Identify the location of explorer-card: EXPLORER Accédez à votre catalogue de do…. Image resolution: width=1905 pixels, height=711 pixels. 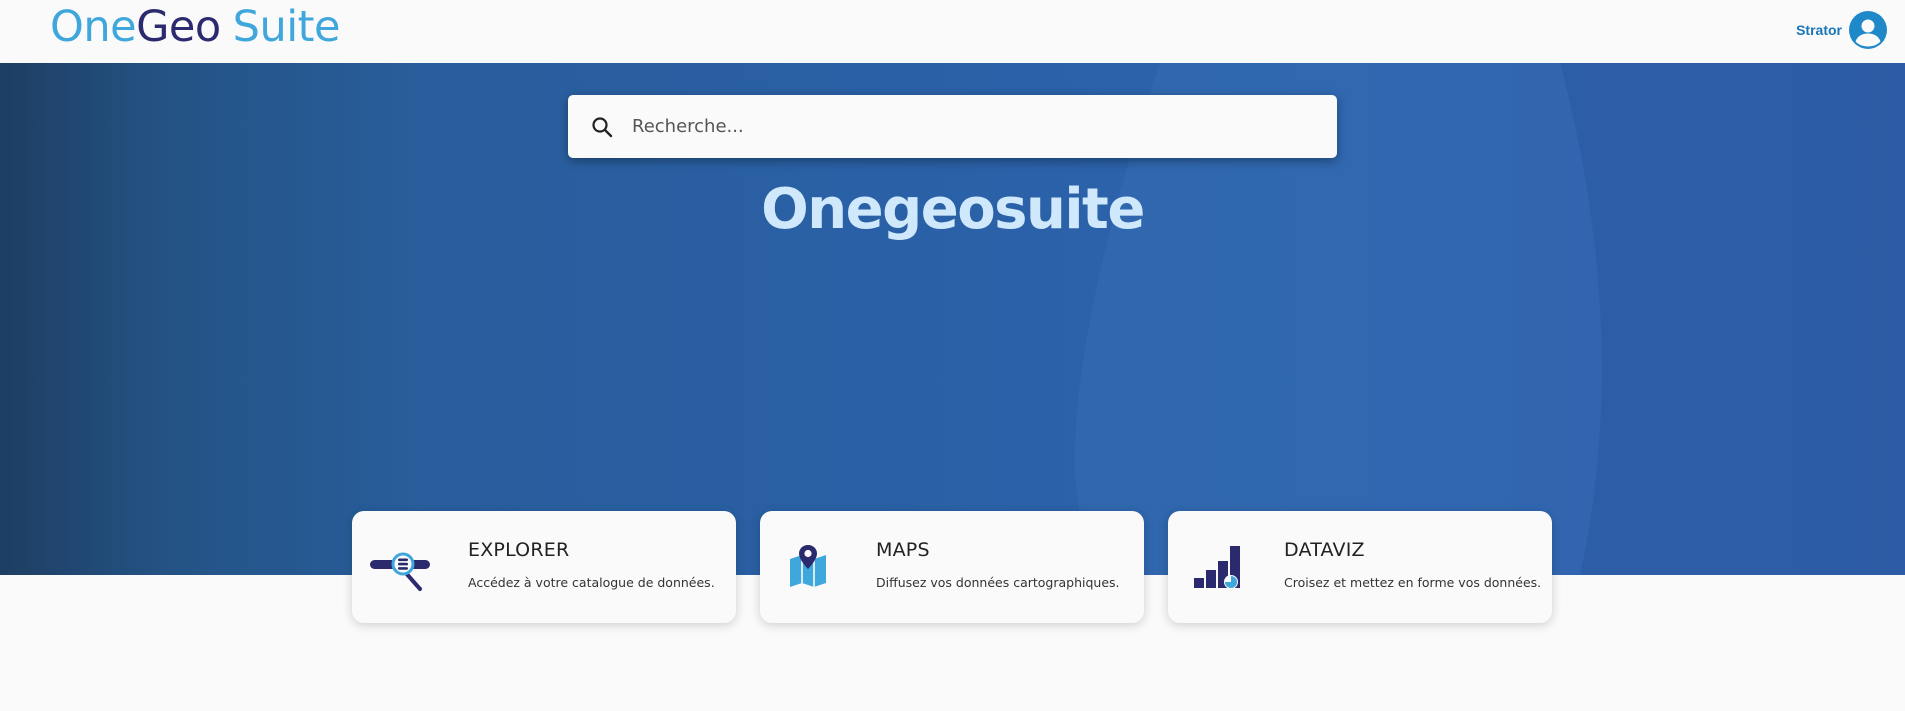
(544, 567).